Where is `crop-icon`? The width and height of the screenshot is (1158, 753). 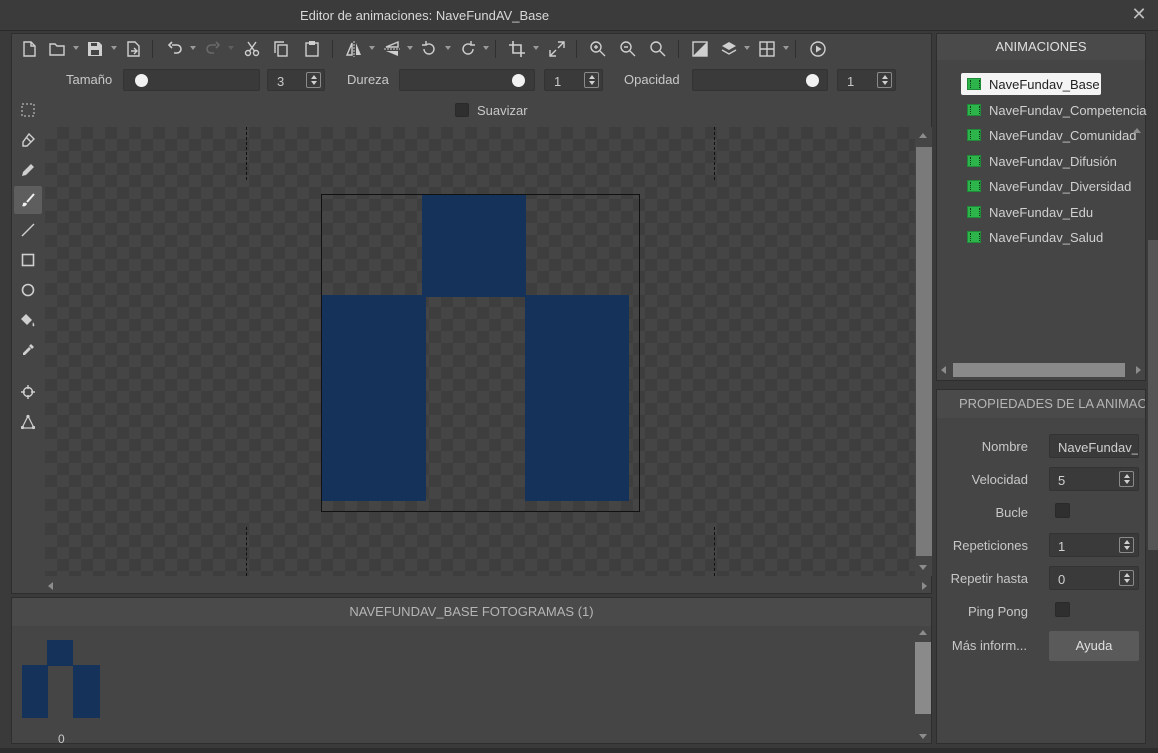 crop-icon is located at coordinates (517, 49).